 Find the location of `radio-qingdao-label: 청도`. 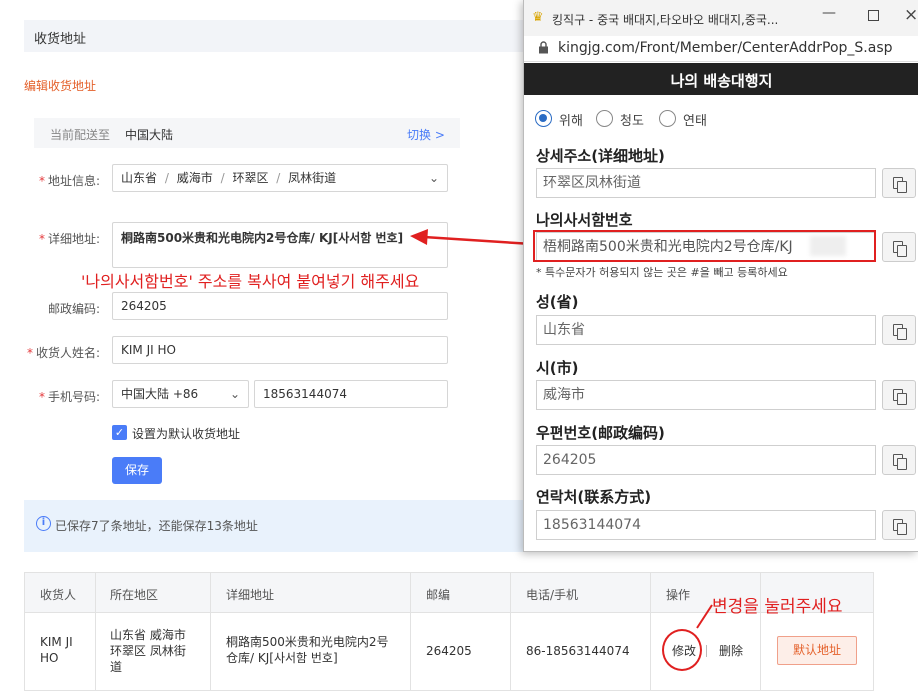

radio-qingdao-label: 청도 is located at coordinates (632, 121).